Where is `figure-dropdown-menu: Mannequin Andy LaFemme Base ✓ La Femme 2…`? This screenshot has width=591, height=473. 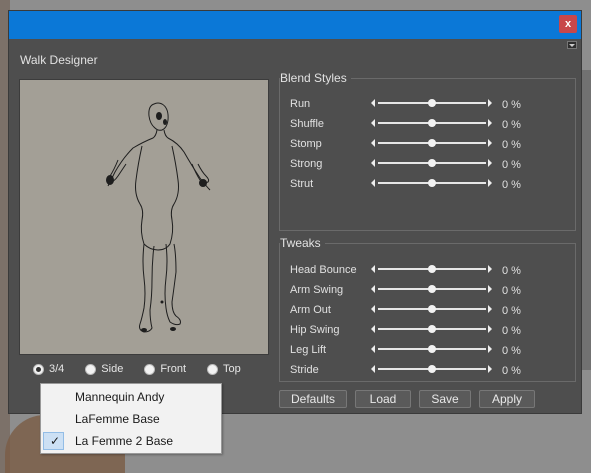
figure-dropdown-menu: Mannequin Andy LaFemme Base ✓ La Femme 2… is located at coordinates (131, 418).